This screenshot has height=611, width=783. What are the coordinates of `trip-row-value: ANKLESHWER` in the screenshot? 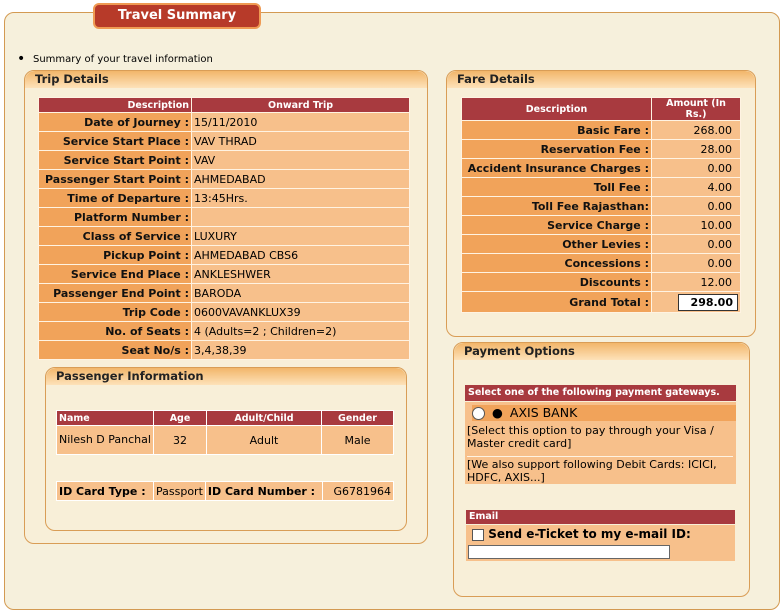 It's located at (300, 274).